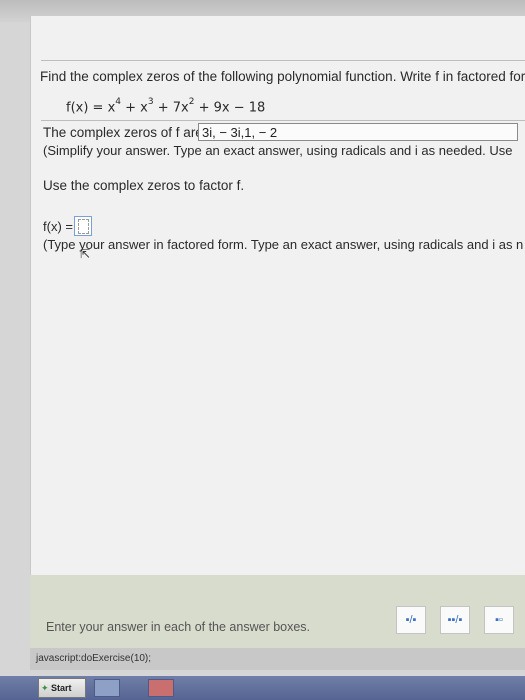 The height and width of the screenshot is (700, 525). What do you see at coordinates (191, 102) in the screenshot?
I see `term-3-exp: 2` at bounding box center [191, 102].